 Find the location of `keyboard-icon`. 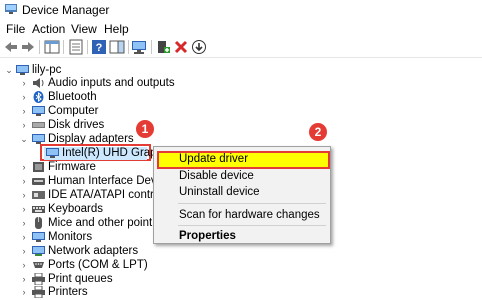

keyboard-icon is located at coordinates (38, 209).